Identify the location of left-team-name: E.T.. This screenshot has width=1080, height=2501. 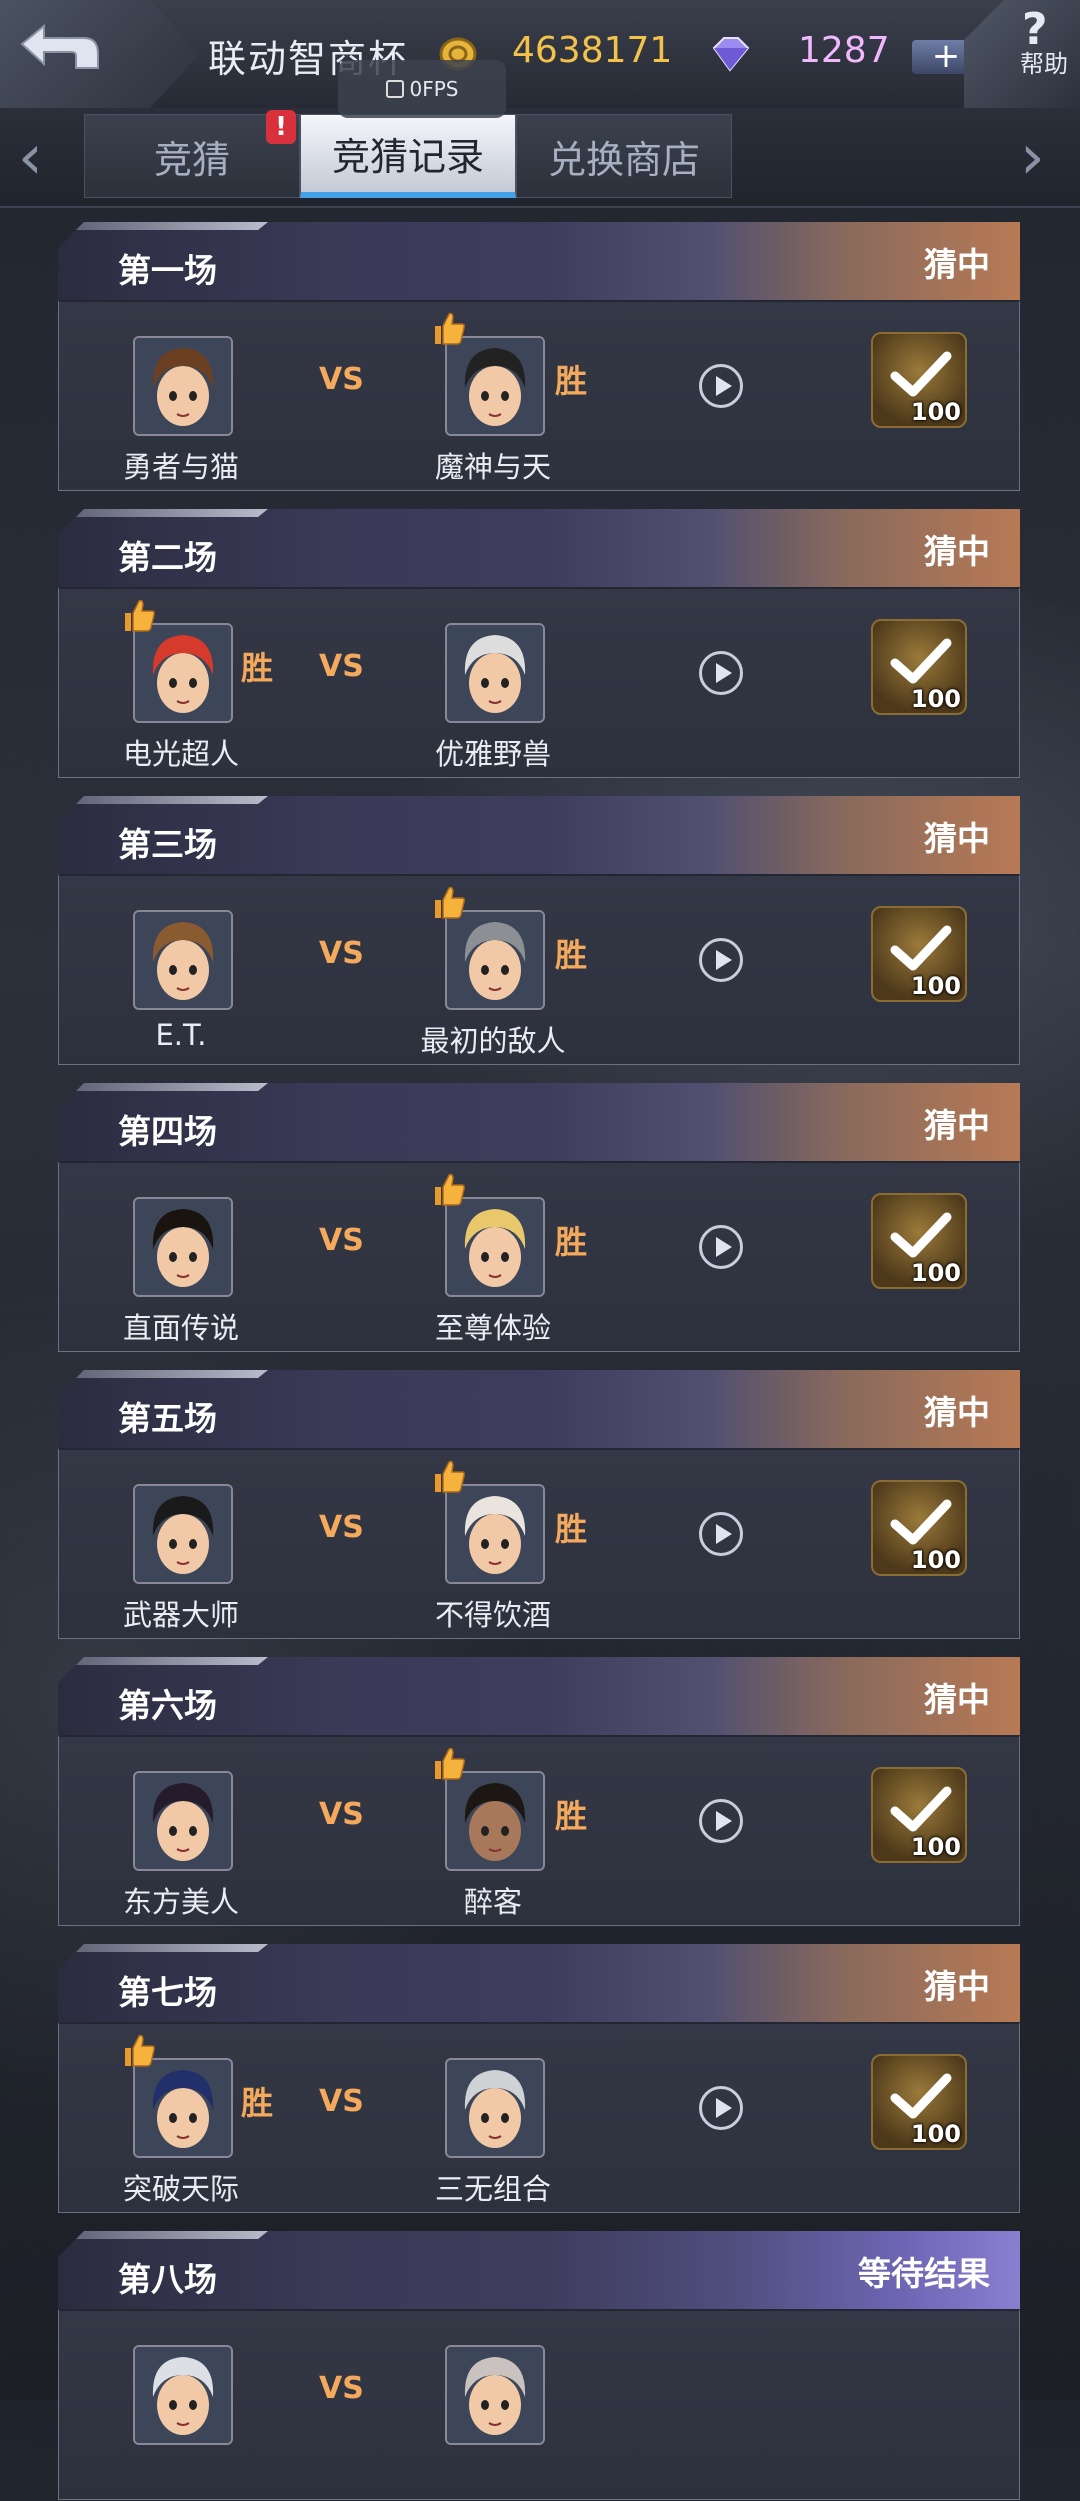
(181, 1035).